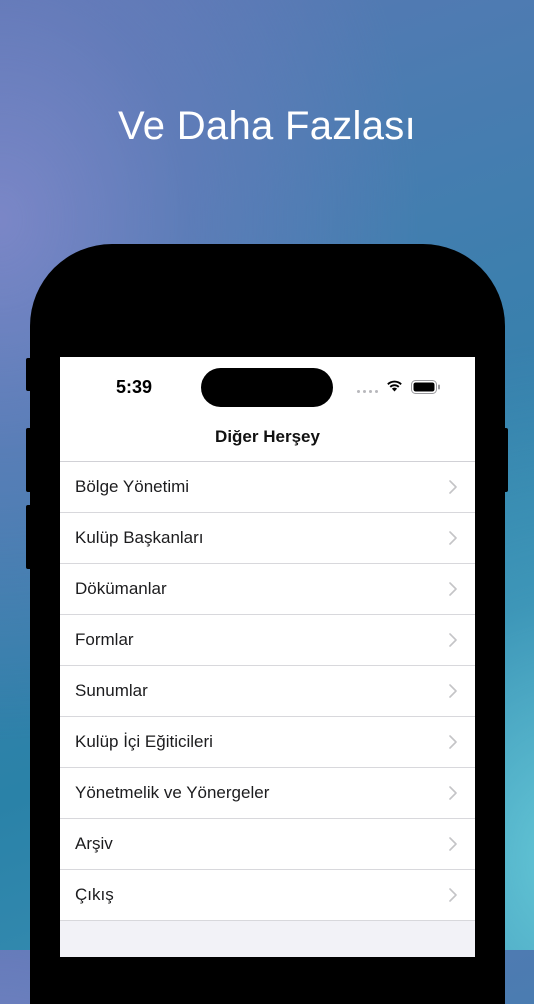  I want to click on menu-item-label: Formlar, so click(104, 639).